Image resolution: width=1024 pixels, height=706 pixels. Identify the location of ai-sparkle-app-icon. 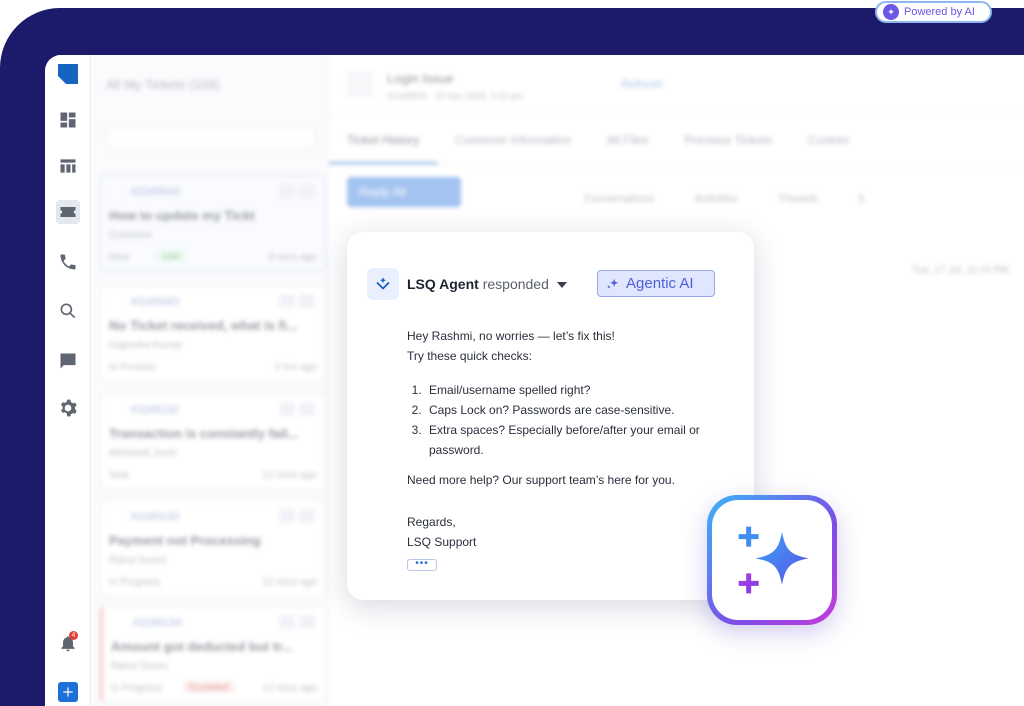
(772, 560).